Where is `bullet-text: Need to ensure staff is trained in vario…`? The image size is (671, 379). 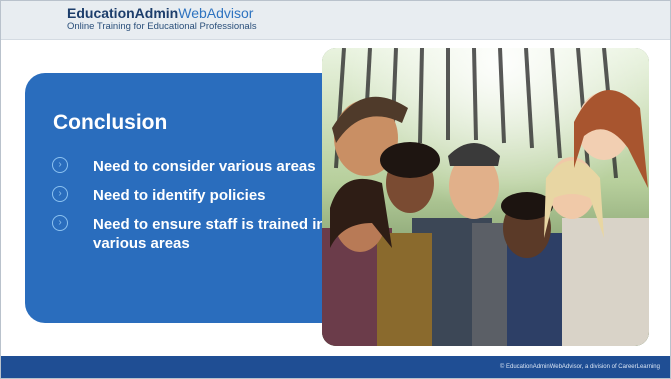 bullet-text: Need to ensure staff is trained in vario… is located at coordinates (209, 234).